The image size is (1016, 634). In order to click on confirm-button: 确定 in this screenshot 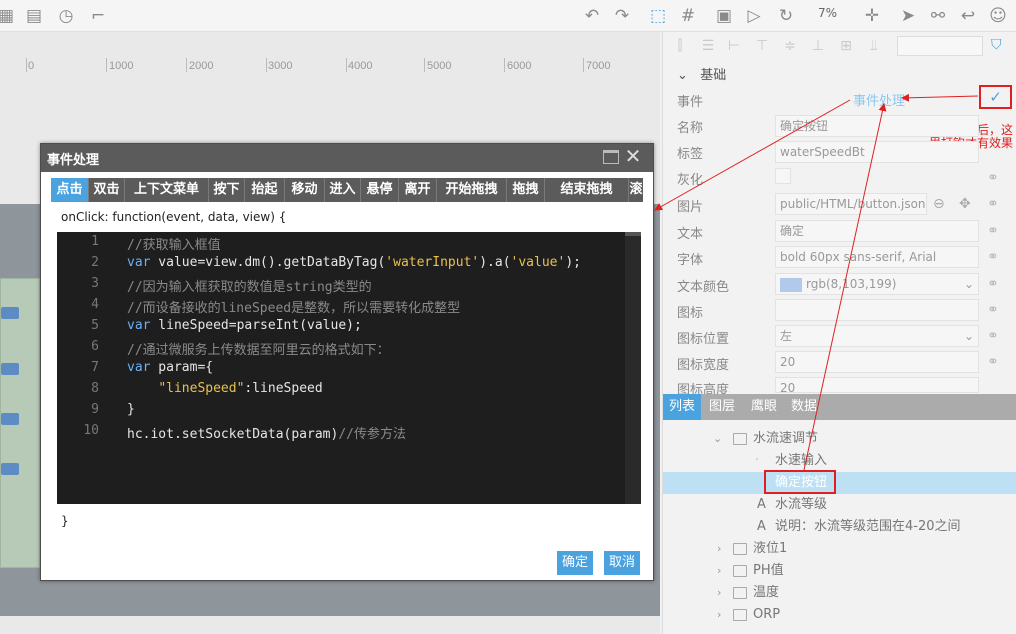, I will do `click(575, 563)`.